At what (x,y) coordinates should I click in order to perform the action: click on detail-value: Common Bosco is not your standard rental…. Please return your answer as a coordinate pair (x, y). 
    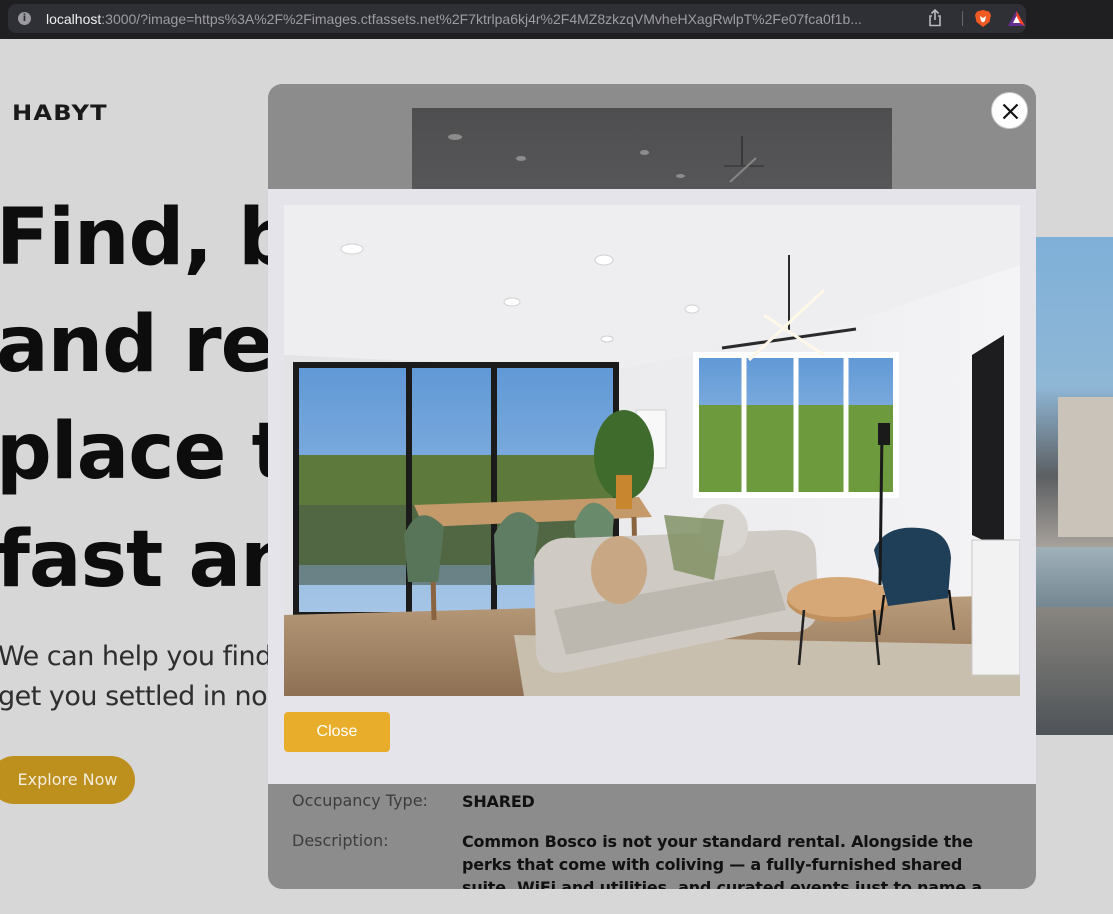
    Looking at the image, I should click on (722, 860).